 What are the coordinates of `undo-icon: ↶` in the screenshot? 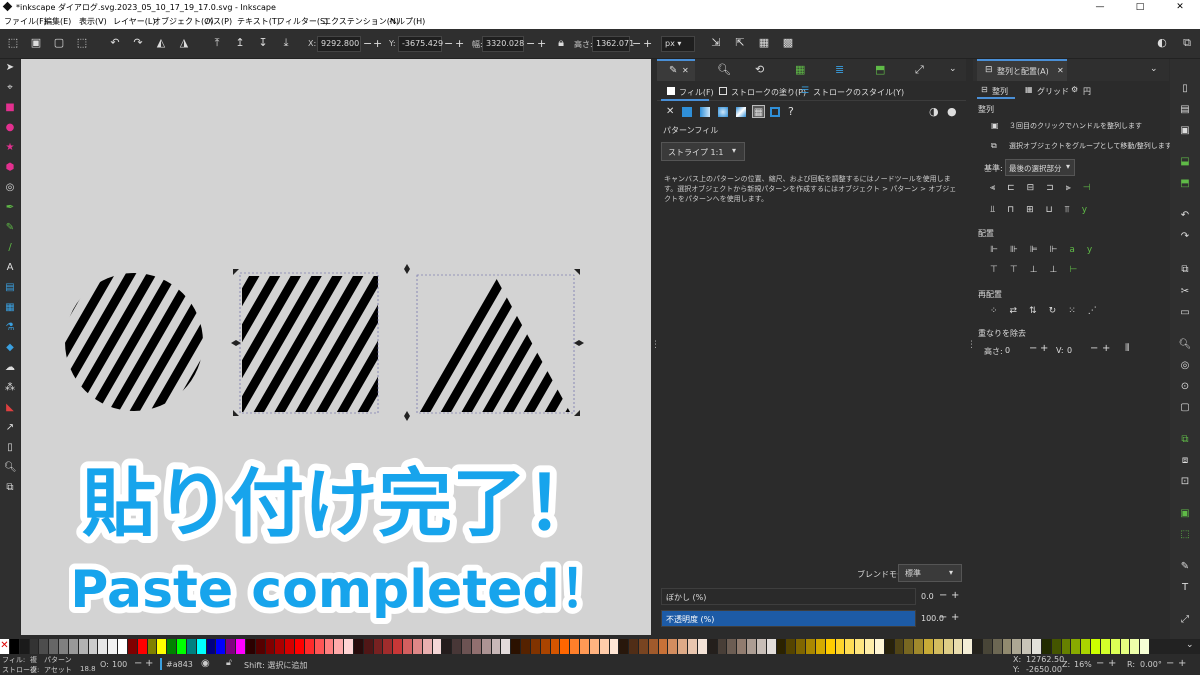 It's located at (1185, 216).